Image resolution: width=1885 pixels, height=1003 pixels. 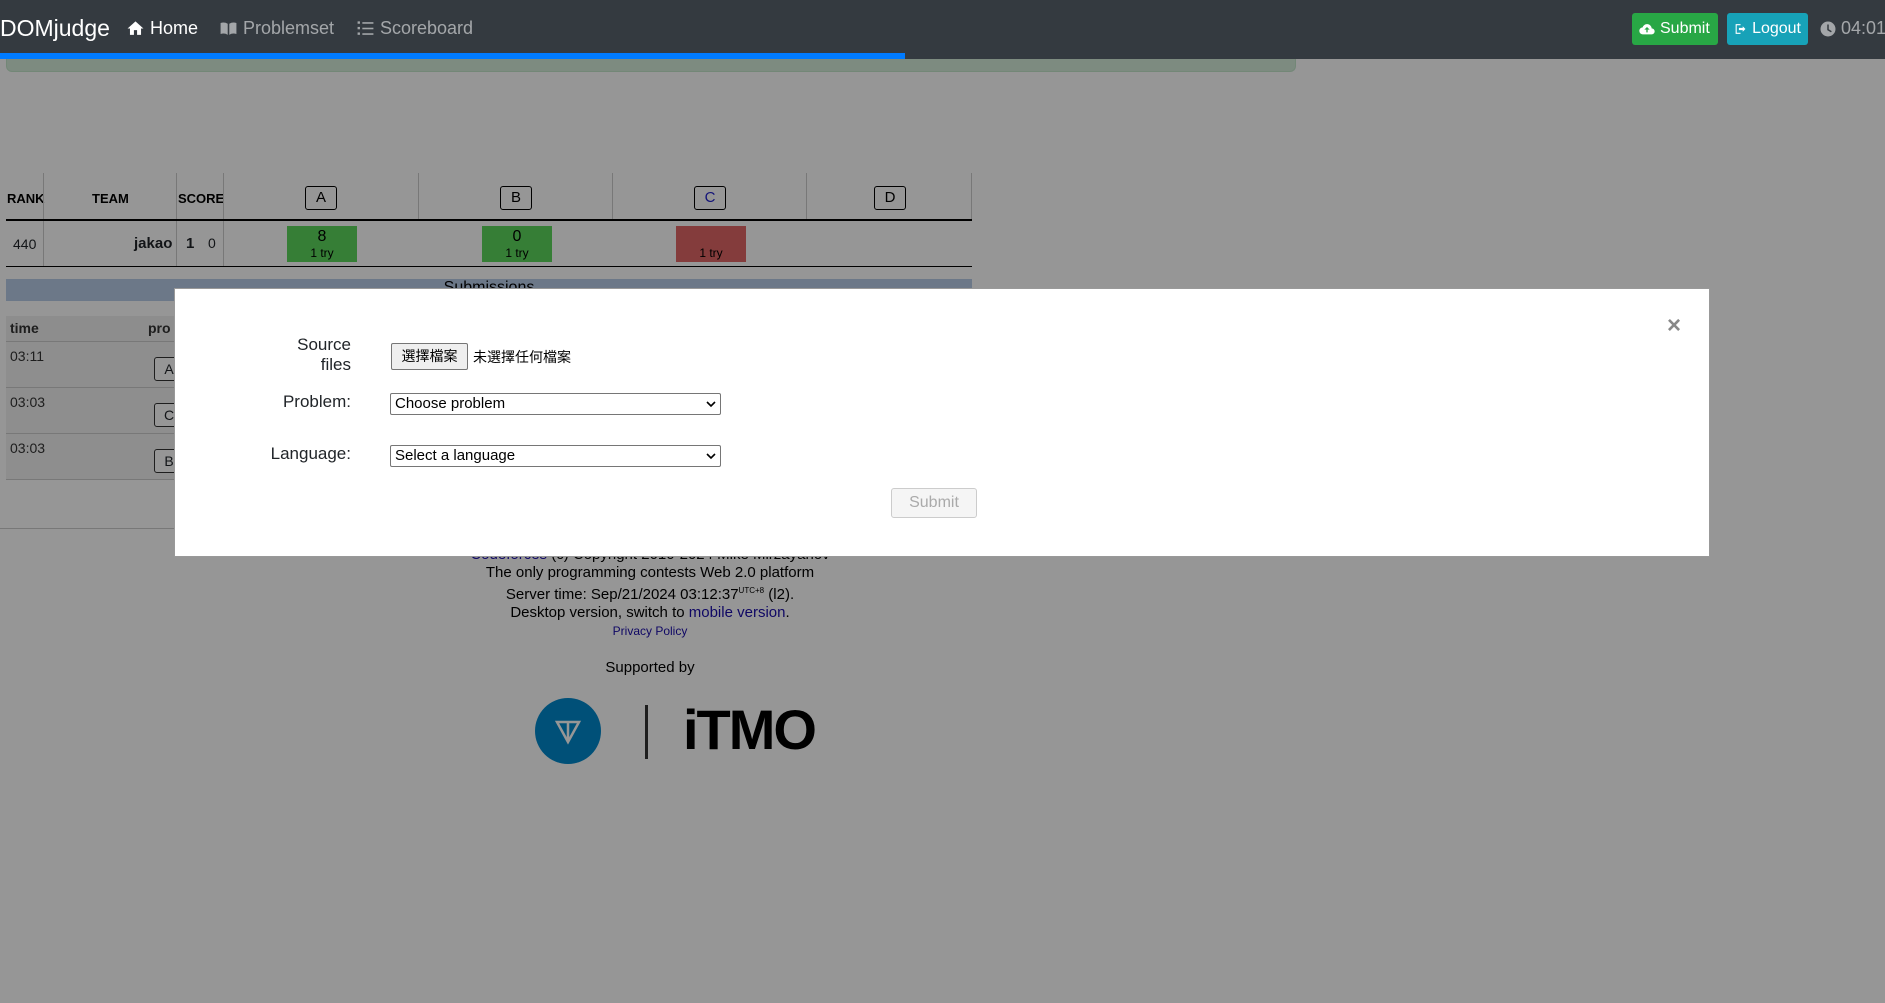 What do you see at coordinates (1685, 28) in the screenshot?
I see `navbar-submit-label: Submit` at bounding box center [1685, 28].